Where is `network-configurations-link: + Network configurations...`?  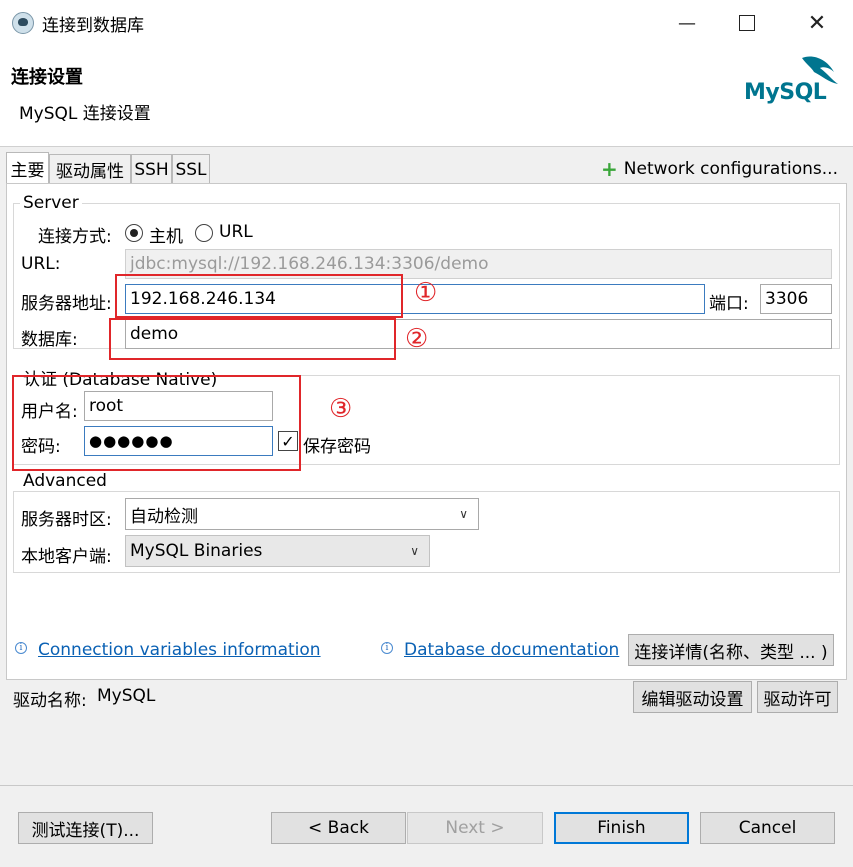
network-configurations-link: + Network configurations... is located at coordinates (719, 169).